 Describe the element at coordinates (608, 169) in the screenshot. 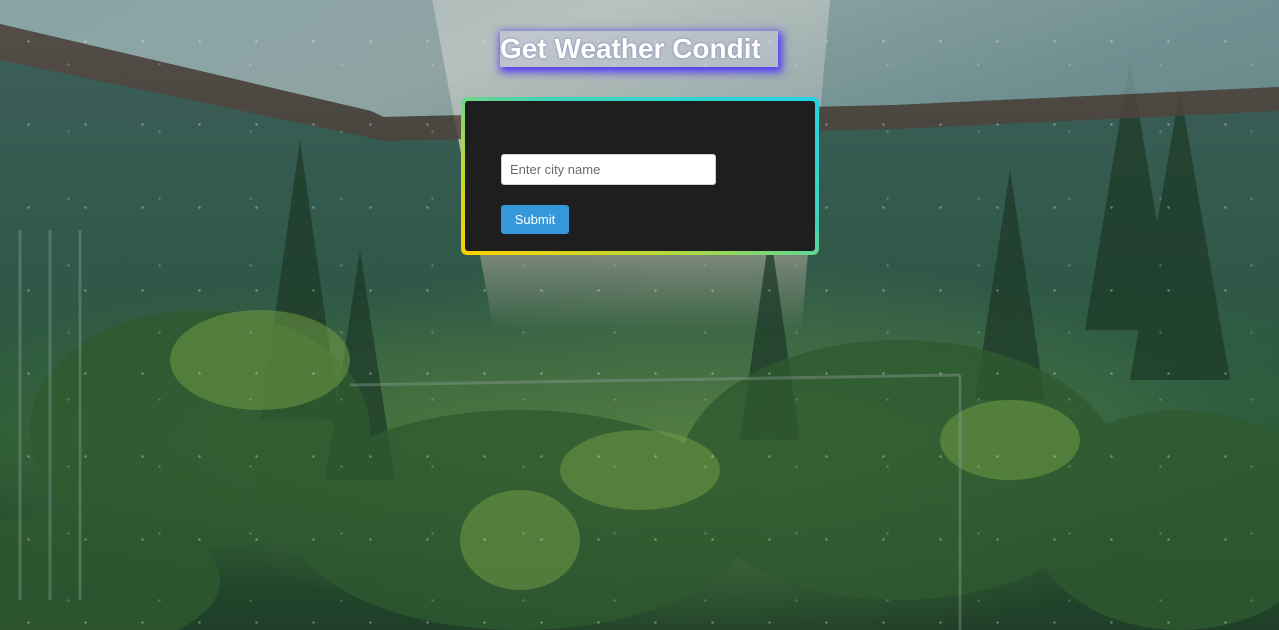

I see `city-name-input` at that location.